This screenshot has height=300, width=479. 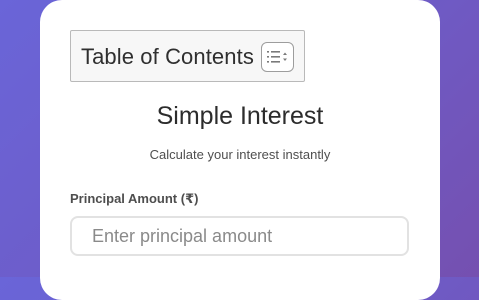 I want to click on table-of-contents: Table of Contents, so click(x=187, y=56).